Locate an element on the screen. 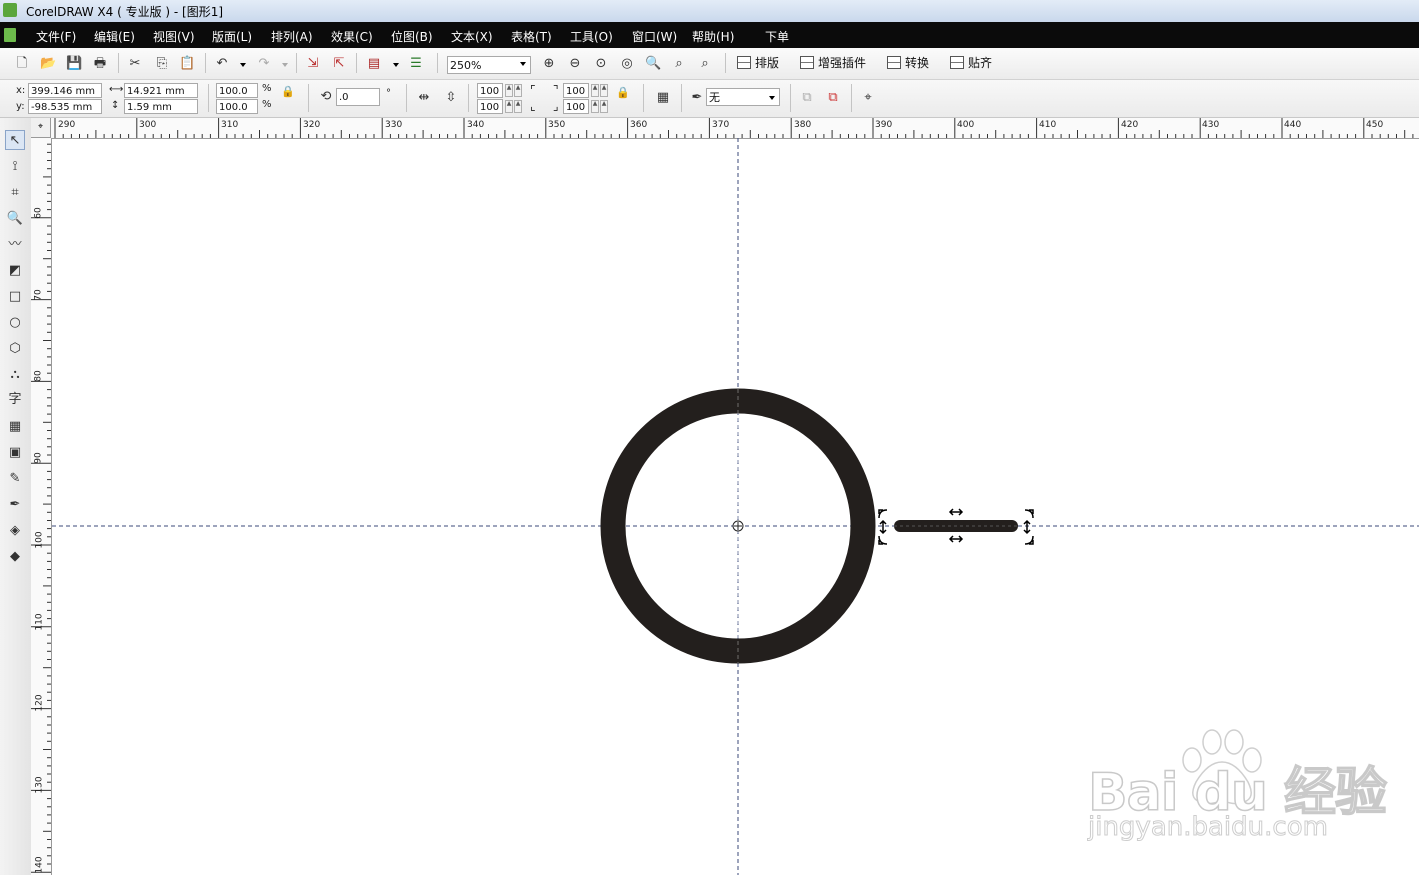  ruler-origin-icon: ⌖ is located at coordinates (41, 128).